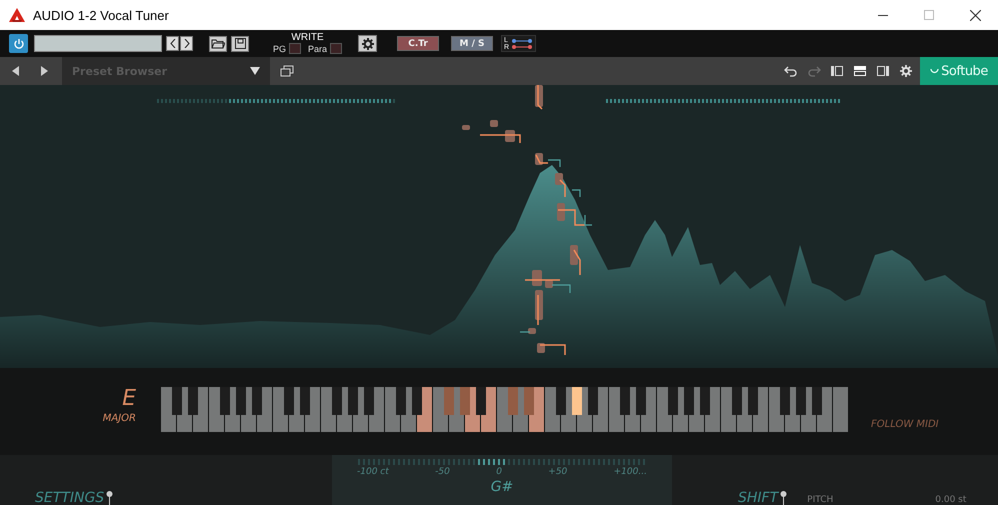 This screenshot has height=505, width=998. What do you see at coordinates (119, 418) in the screenshot?
I see `scale-label: MAJOR` at bounding box center [119, 418].